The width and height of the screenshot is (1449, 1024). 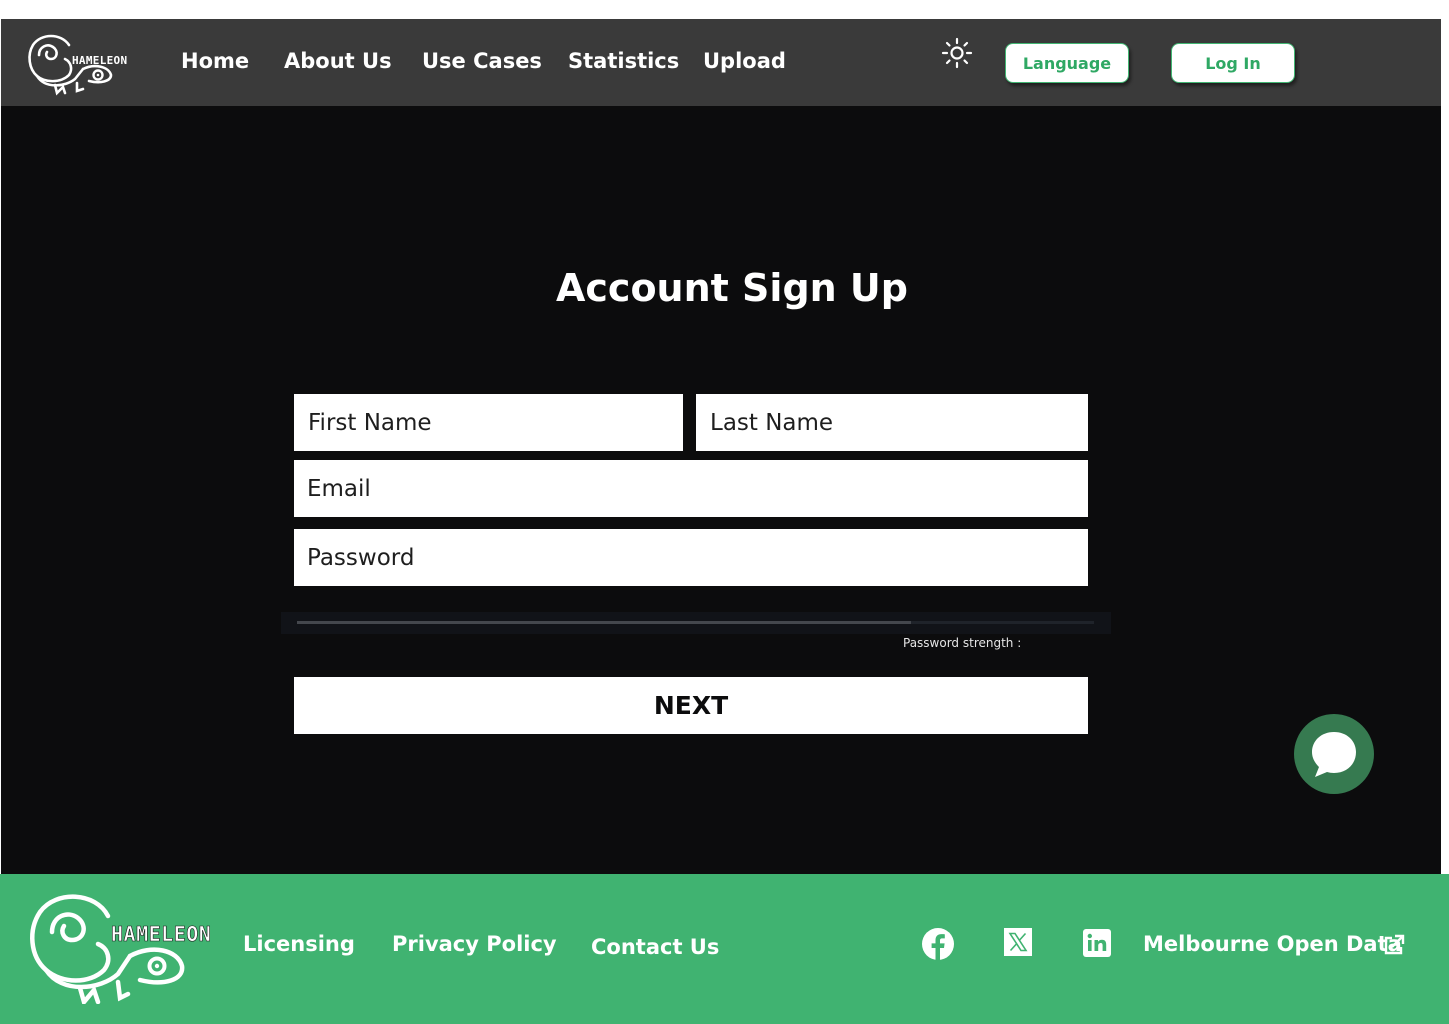 What do you see at coordinates (691, 557) in the screenshot?
I see `password-input` at bounding box center [691, 557].